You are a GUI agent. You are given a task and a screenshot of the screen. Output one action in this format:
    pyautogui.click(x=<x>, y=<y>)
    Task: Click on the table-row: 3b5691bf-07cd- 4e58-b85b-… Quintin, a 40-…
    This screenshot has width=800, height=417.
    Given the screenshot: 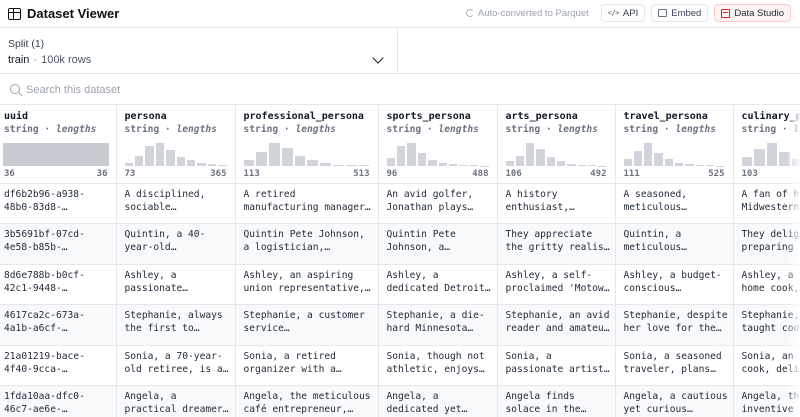 What is the action you would take?
    pyautogui.click(x=400, y=244)
    